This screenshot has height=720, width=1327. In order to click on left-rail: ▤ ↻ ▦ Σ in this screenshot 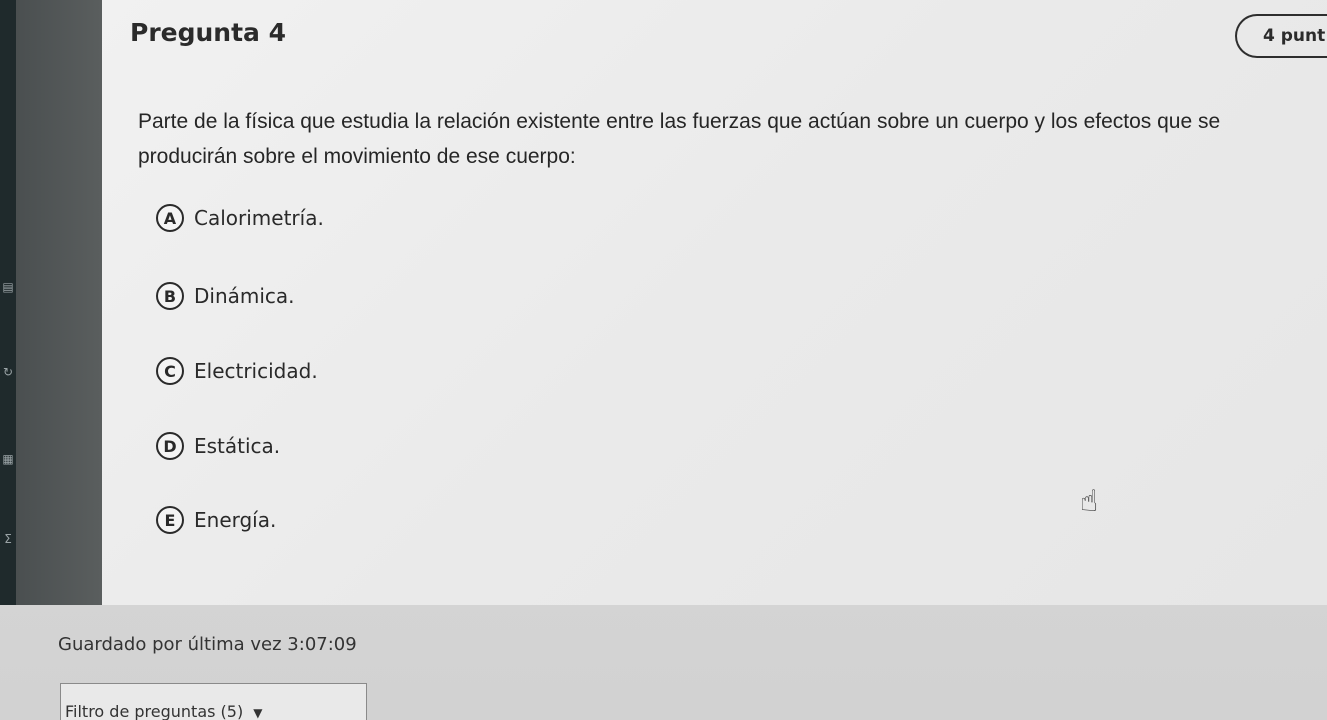, I will do `click(8, 302)`.